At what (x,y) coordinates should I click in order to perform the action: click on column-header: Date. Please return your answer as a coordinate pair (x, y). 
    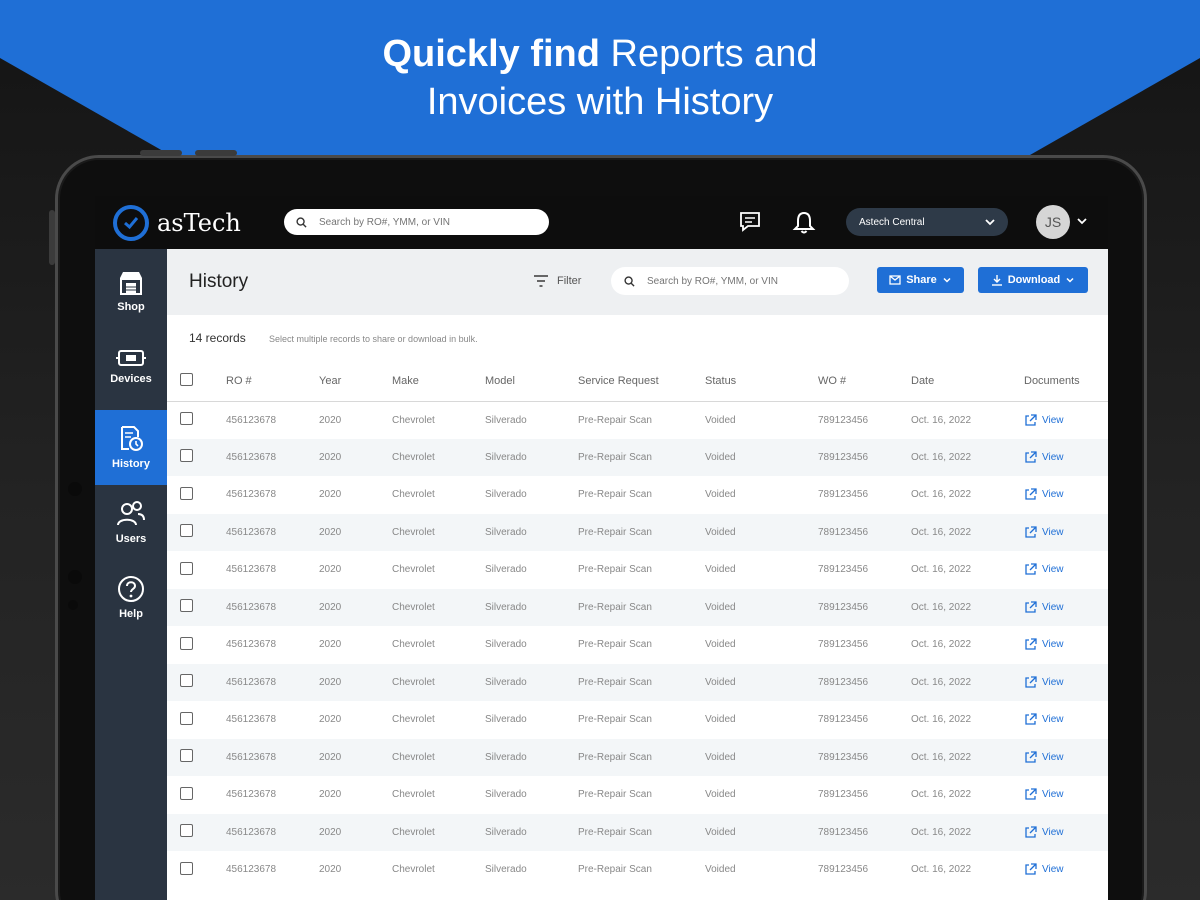
    Looking at the image, I should click on (967, 381).